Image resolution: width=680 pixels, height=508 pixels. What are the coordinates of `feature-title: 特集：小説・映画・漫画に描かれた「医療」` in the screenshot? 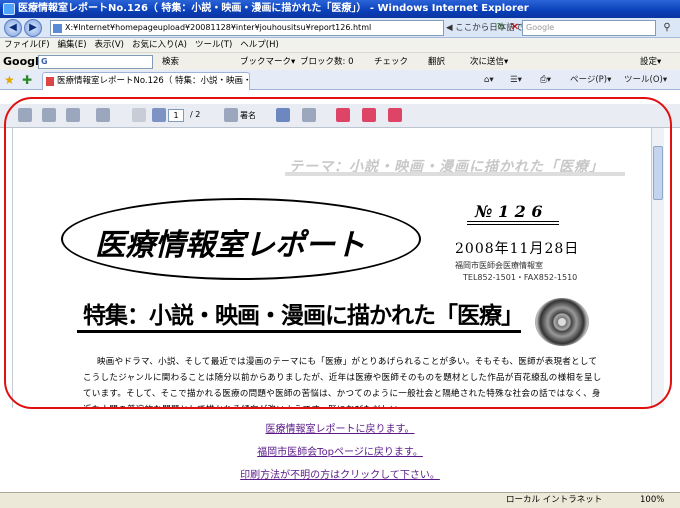 It's located at (300, 314).